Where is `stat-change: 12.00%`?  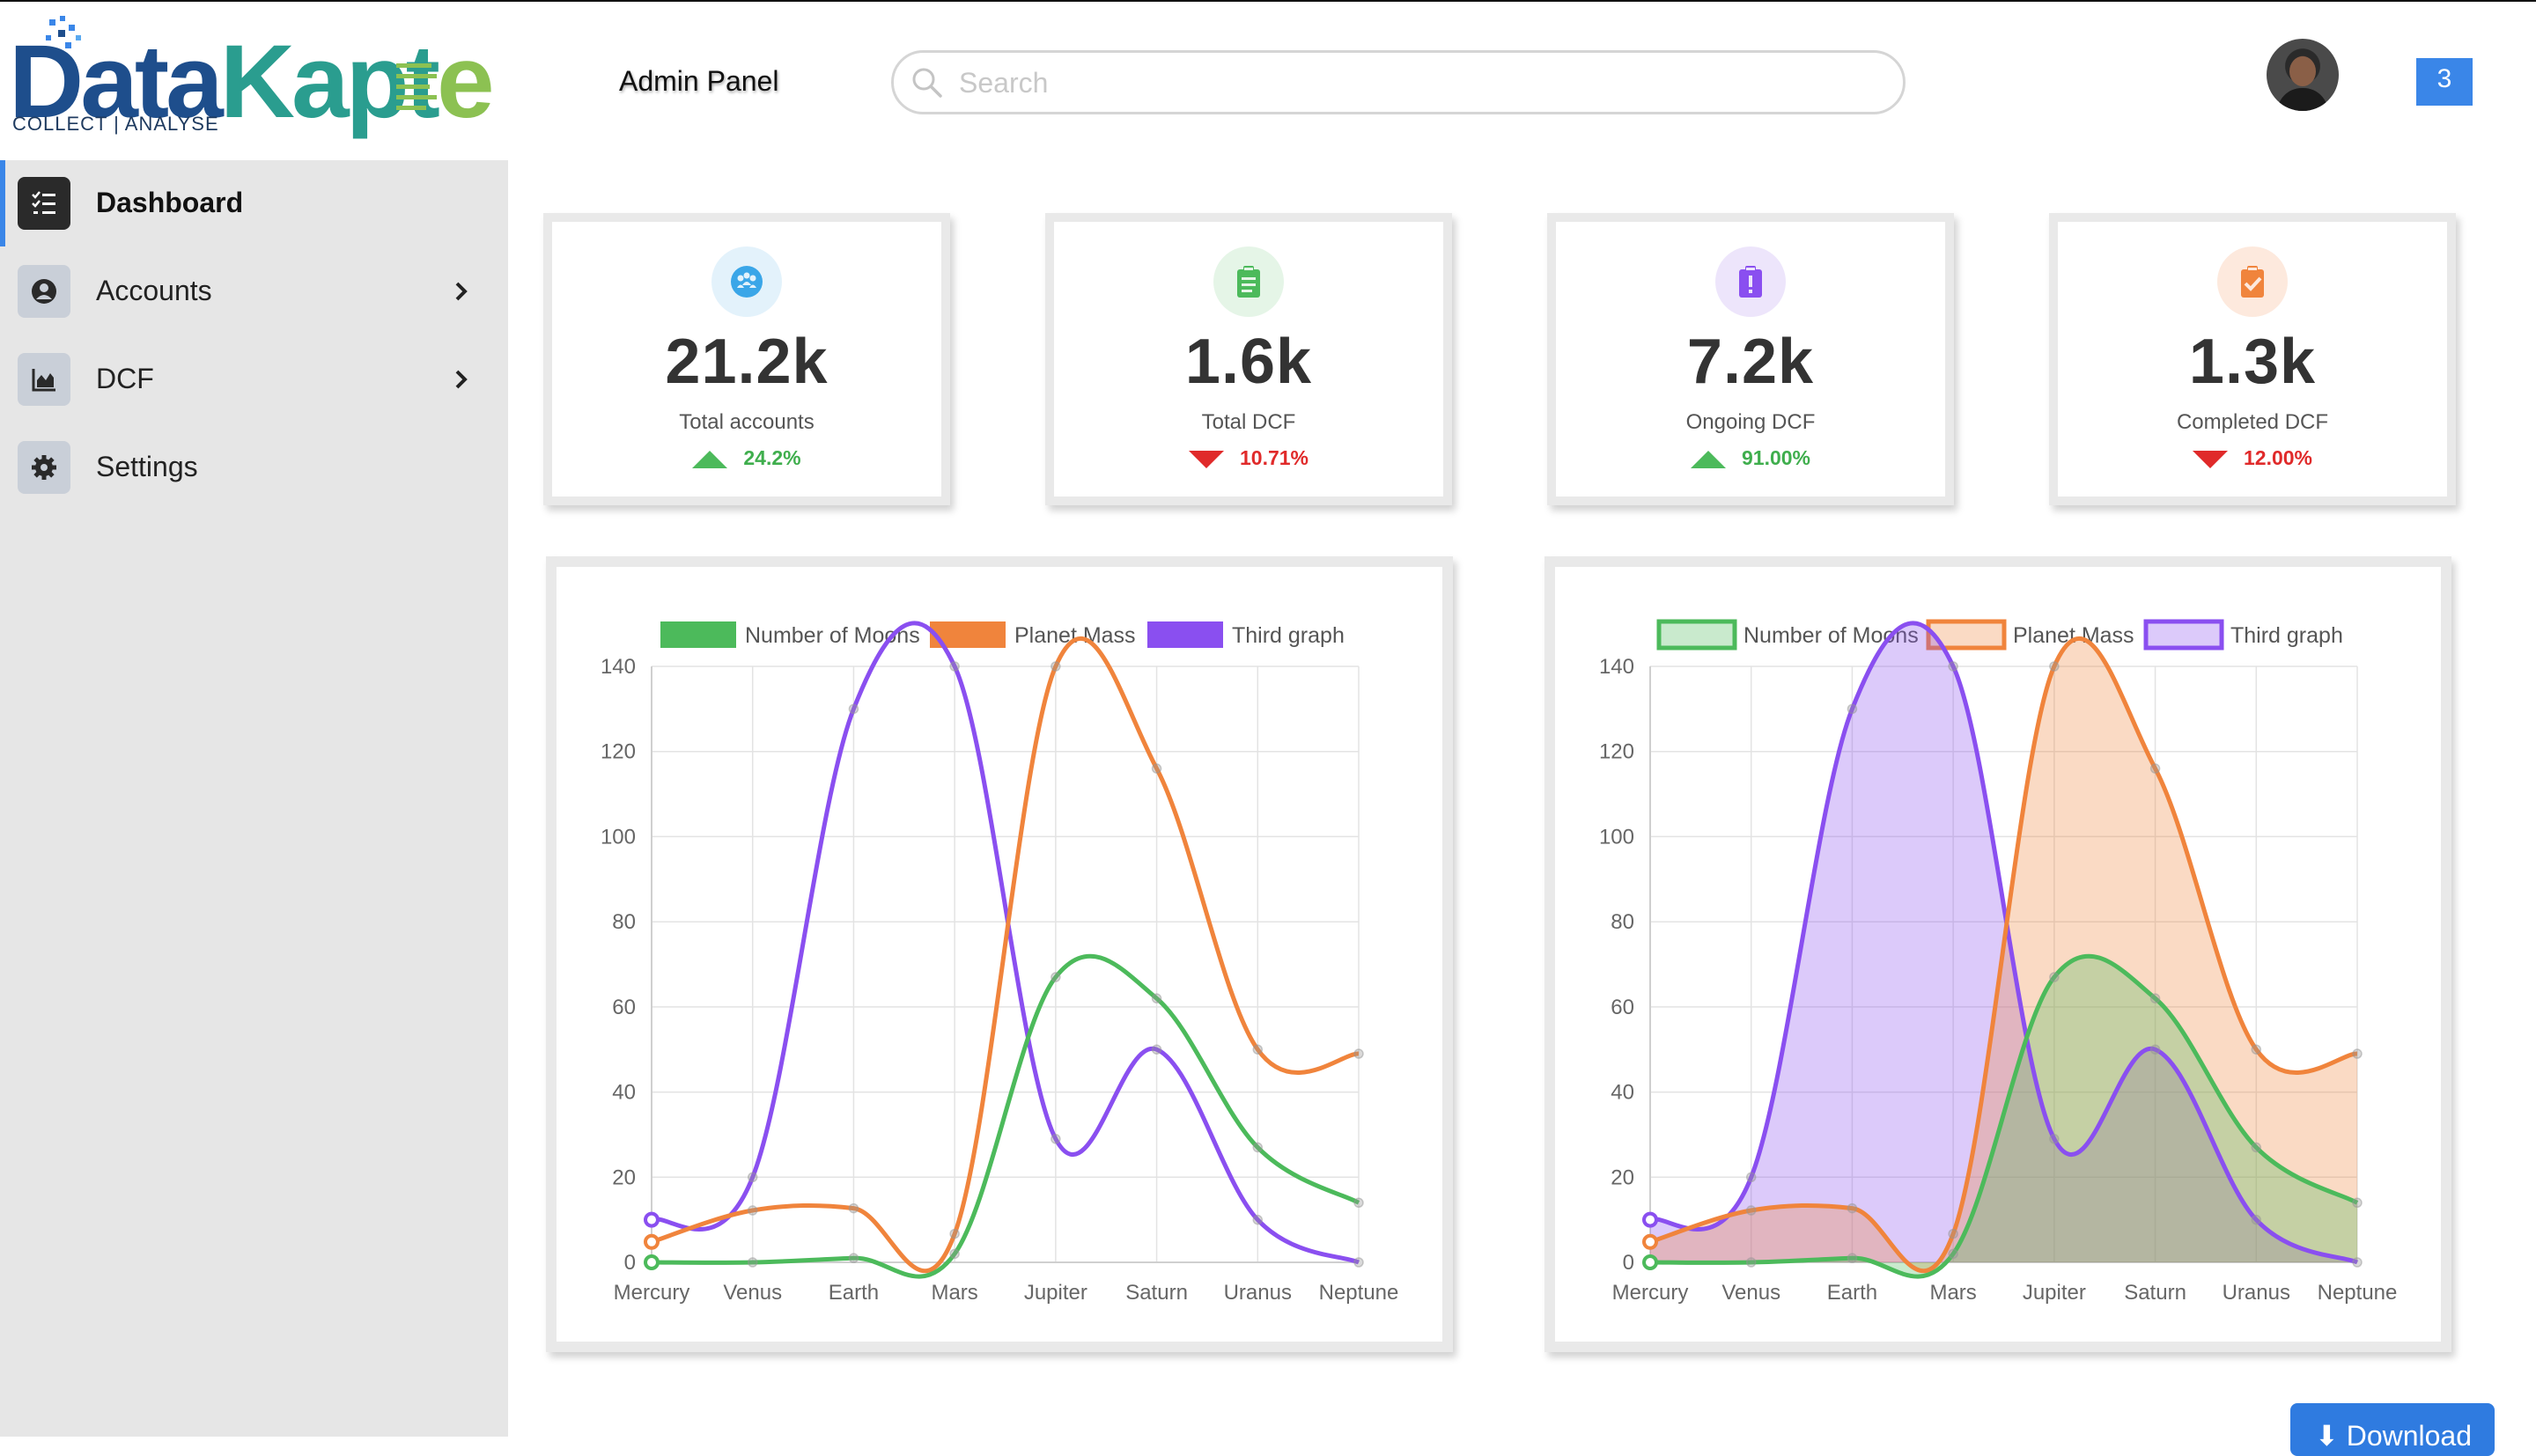
stat-change: 12.00% is located at coordinates (2277, 457).